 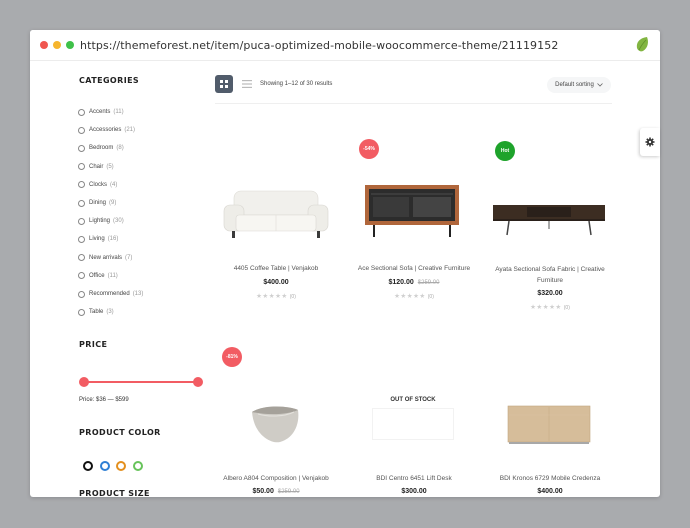 I want to click on category-item: New arrivals (7), so click(x=105, y=258).